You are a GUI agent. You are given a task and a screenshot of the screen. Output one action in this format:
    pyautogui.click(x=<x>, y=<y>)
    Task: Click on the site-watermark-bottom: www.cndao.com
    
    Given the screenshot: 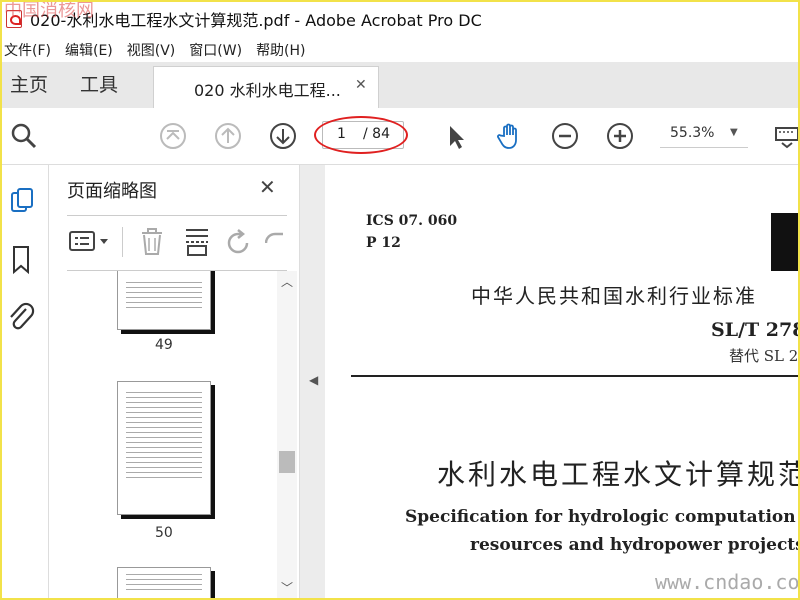 What is the action you would take?
    pyautogui.click(x=727, y=582)
    